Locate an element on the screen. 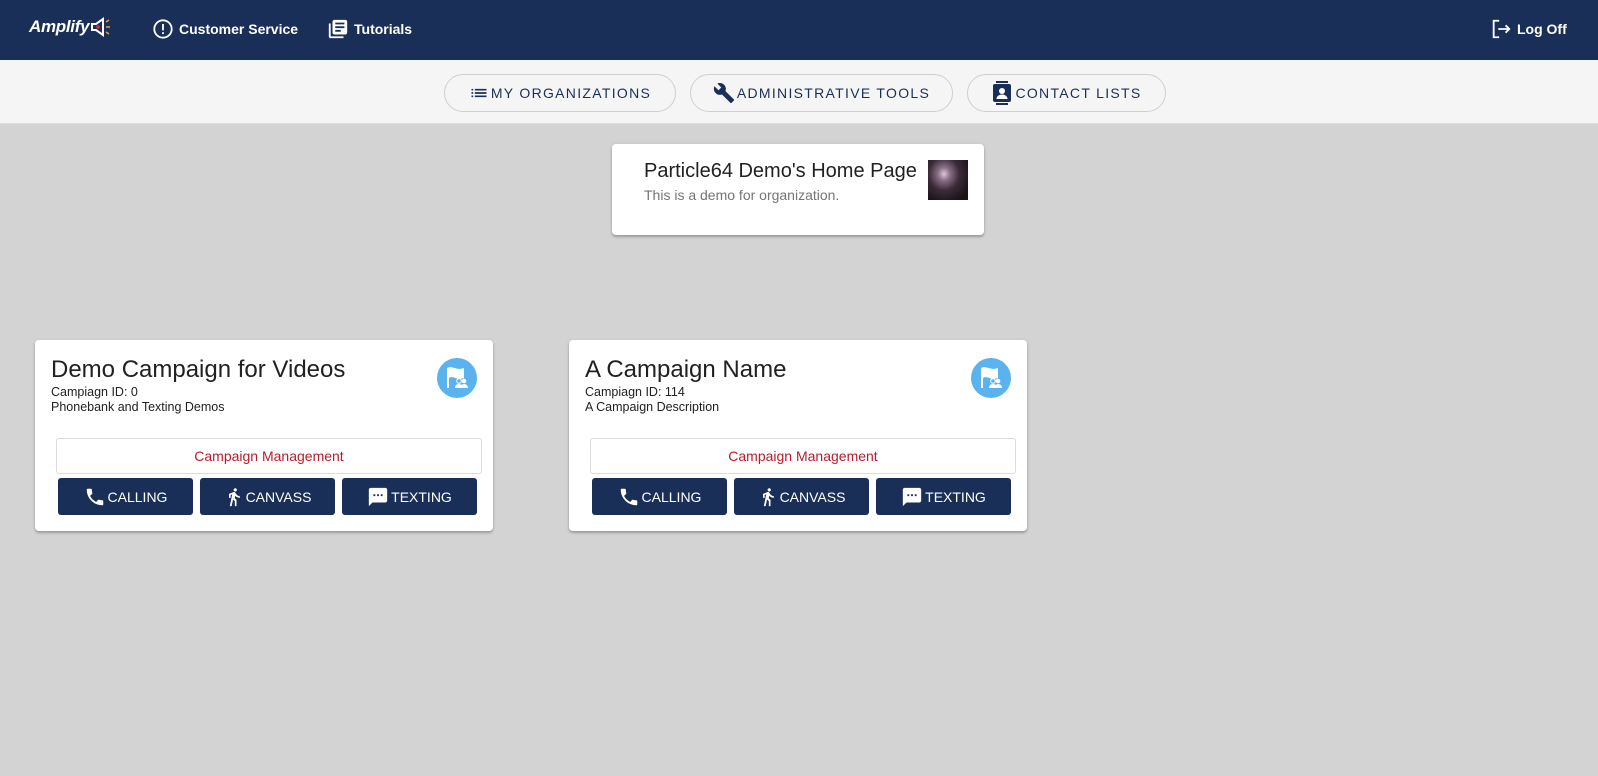 The width and height of the screenshot is (1598, 776). contact-book-icon is located at coordinates (1002, 93).